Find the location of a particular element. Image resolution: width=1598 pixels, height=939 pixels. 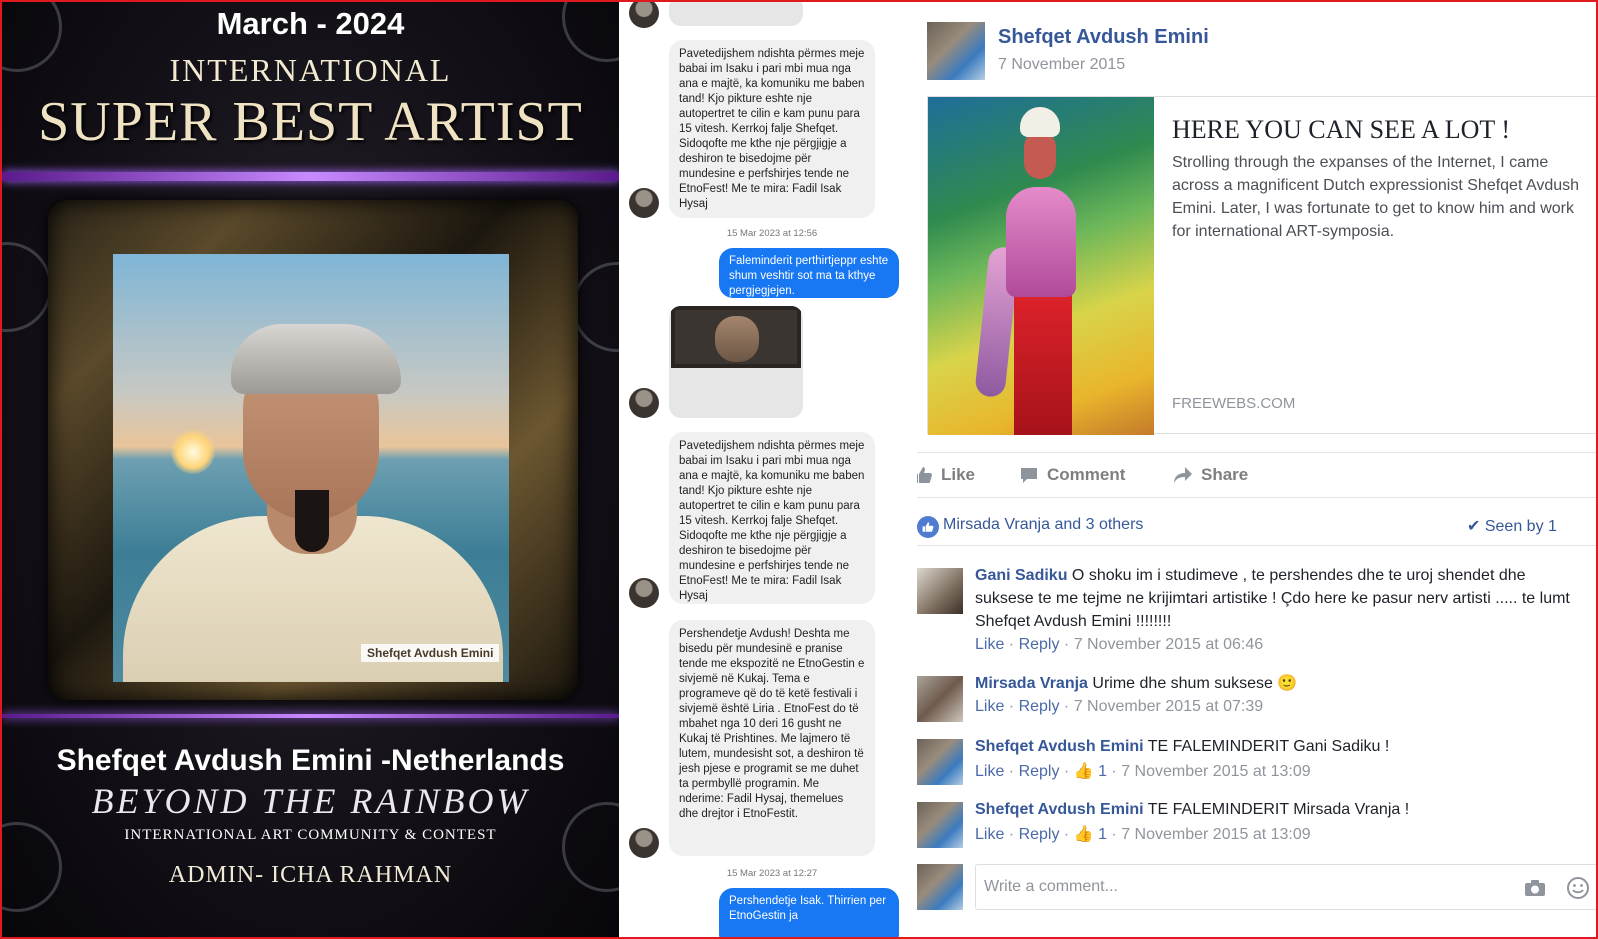

self-portrait-thumbnail is located at coordinates (736, 337).